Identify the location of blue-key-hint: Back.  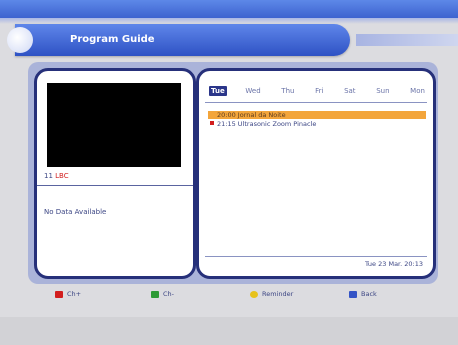
(363, 294).